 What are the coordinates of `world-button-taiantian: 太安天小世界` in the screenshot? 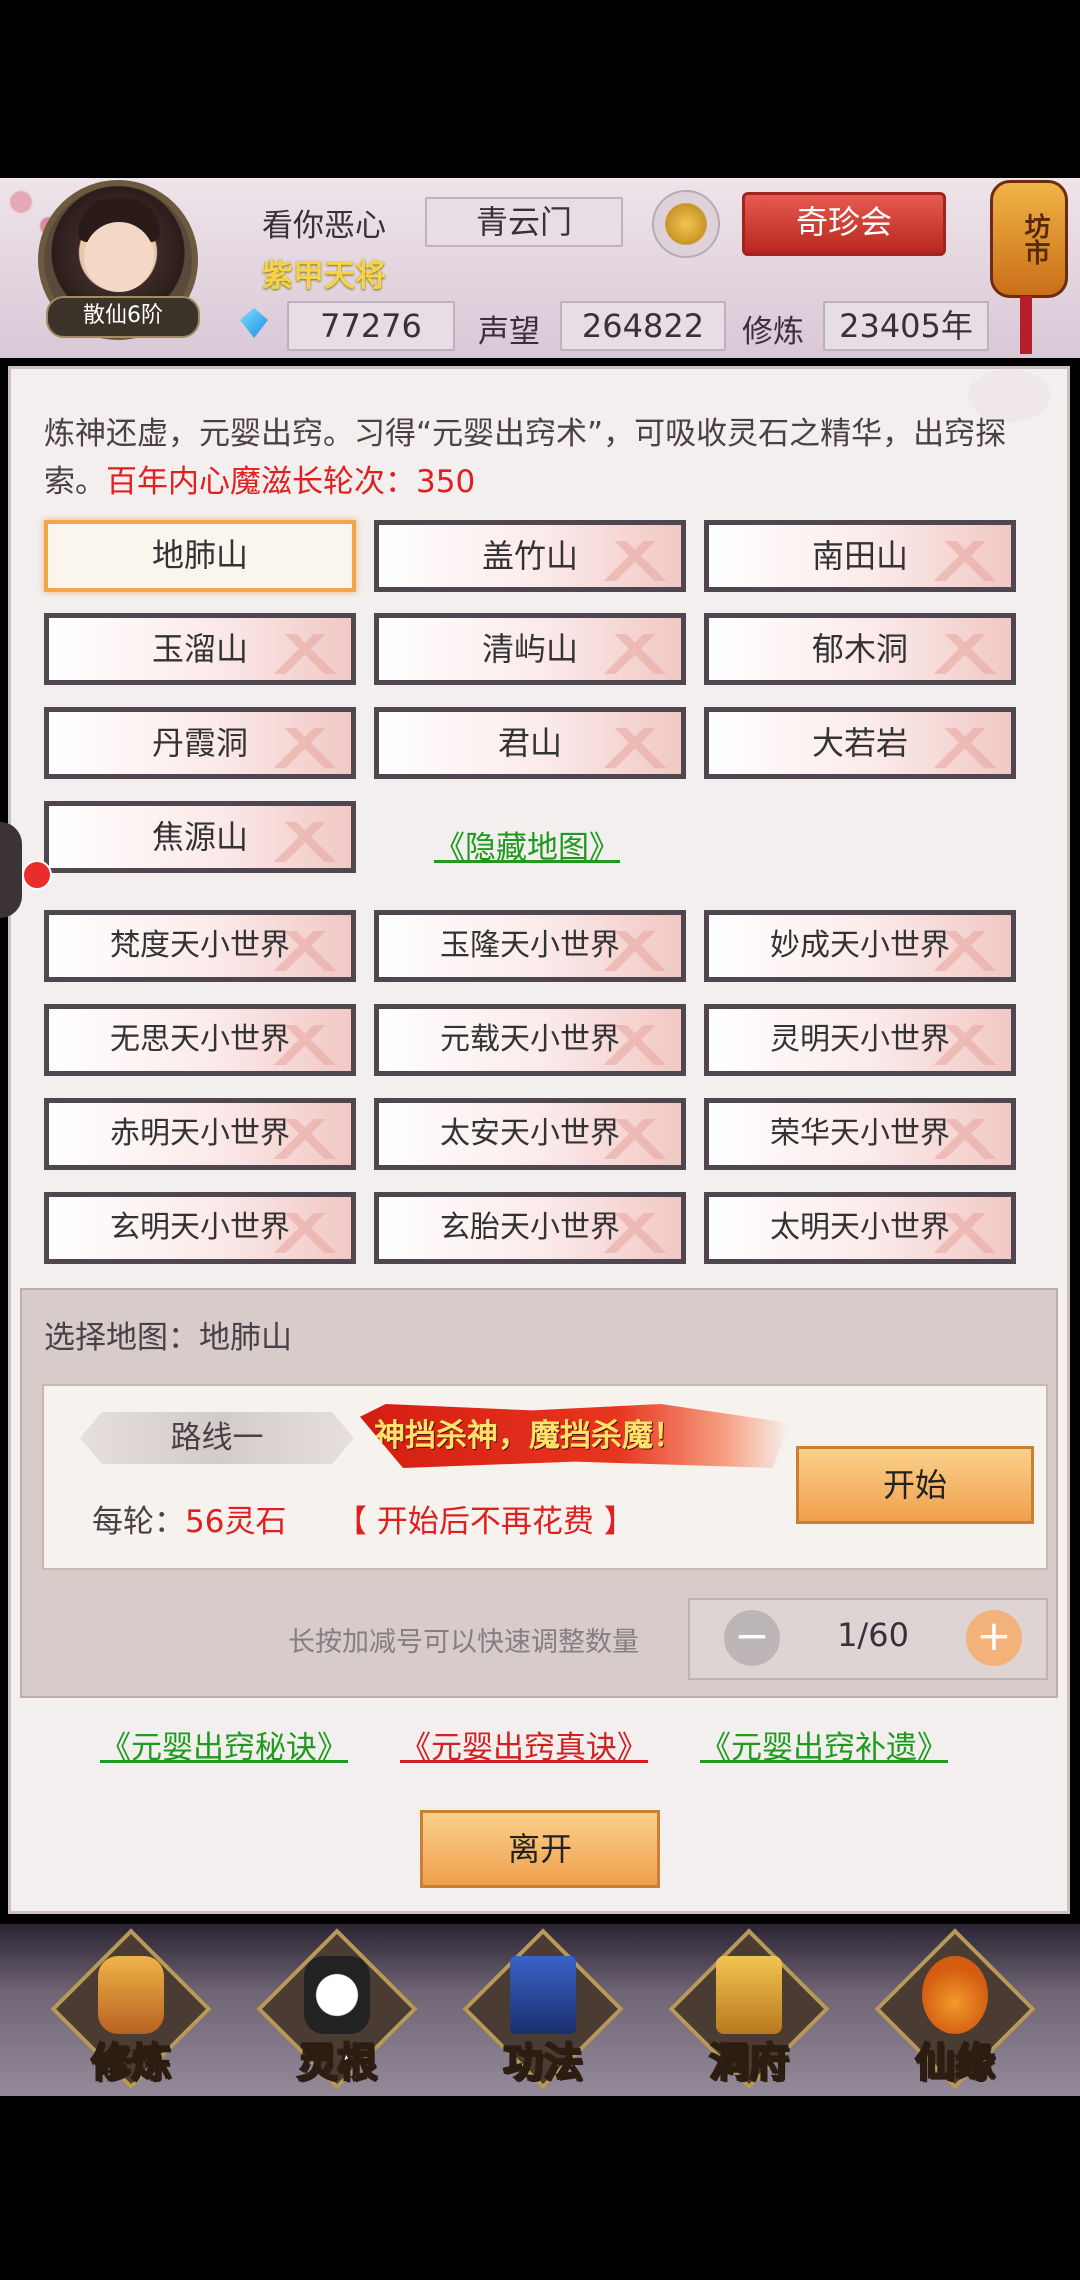 It's located at (530, 1134).